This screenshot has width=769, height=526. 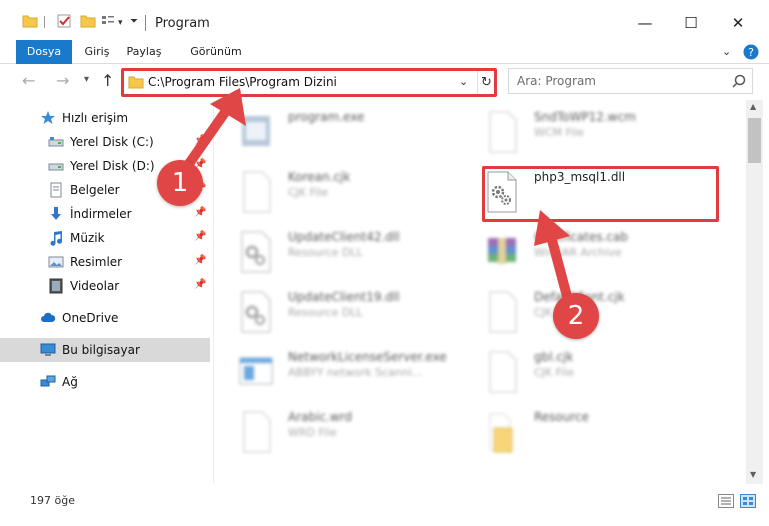 What do you see at coordinates (739, 81) in the screenshot?
I see `search-icon` at bounding box center [739, 81].